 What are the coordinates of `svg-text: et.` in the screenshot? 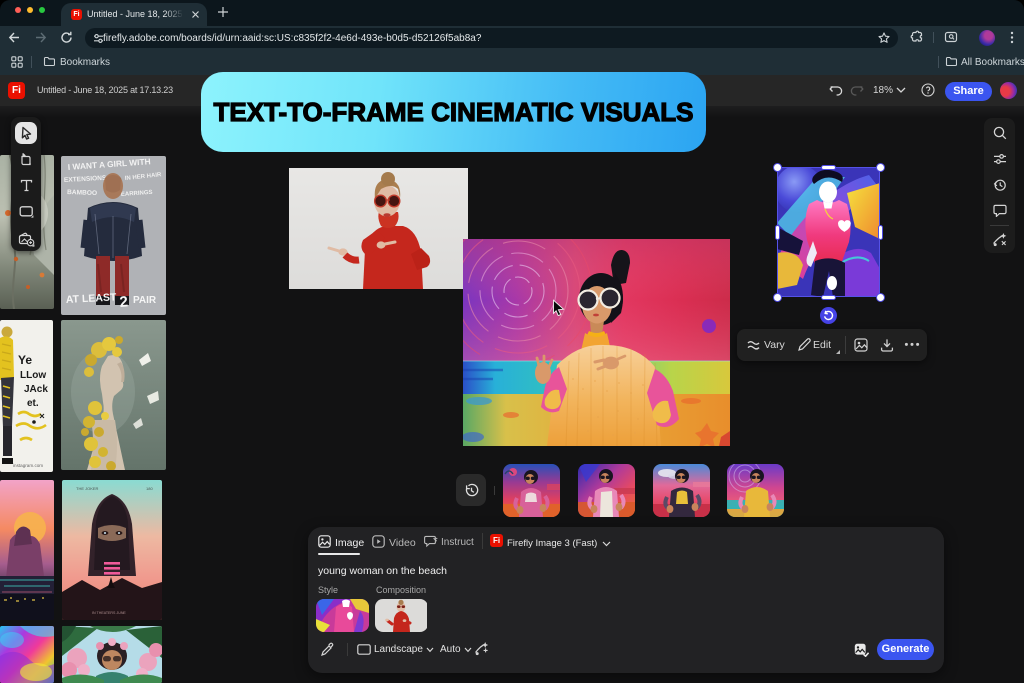 It's located at (33, 403).